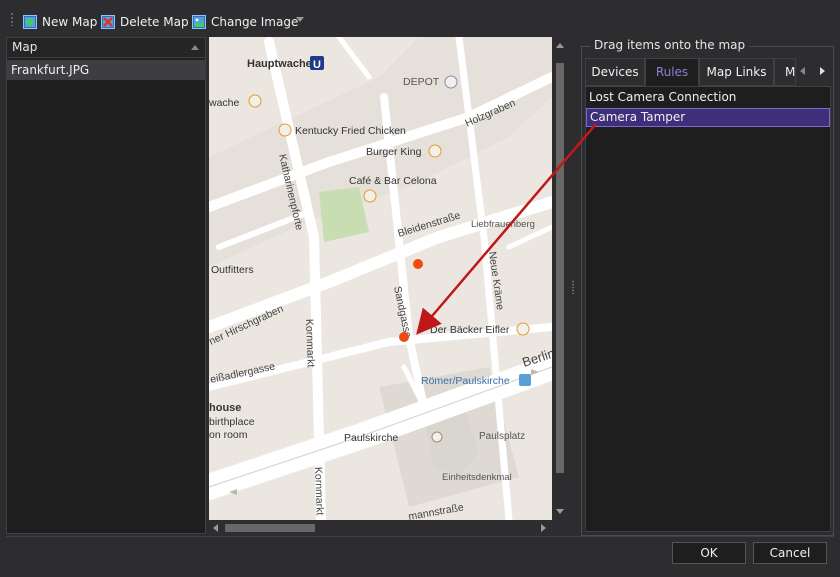 The height and width of the screenshot is (577, 840). I want to click on map-label-house: house, so click(225, 408).